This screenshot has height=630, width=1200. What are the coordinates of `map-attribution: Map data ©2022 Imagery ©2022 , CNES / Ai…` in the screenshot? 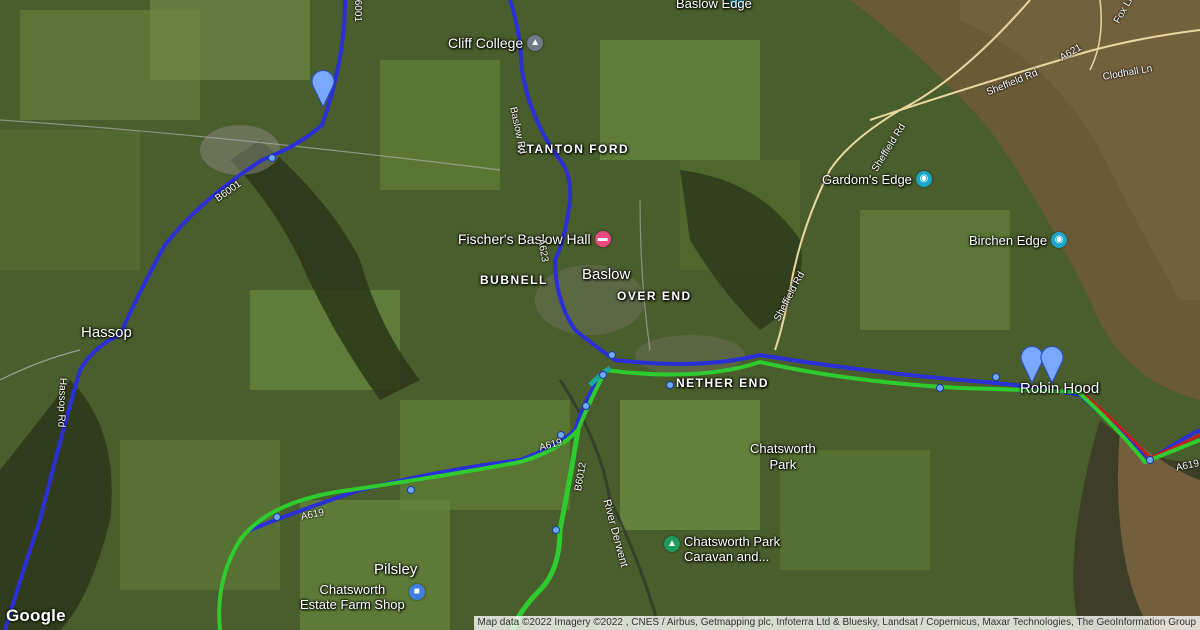 It's located at (836, 623).